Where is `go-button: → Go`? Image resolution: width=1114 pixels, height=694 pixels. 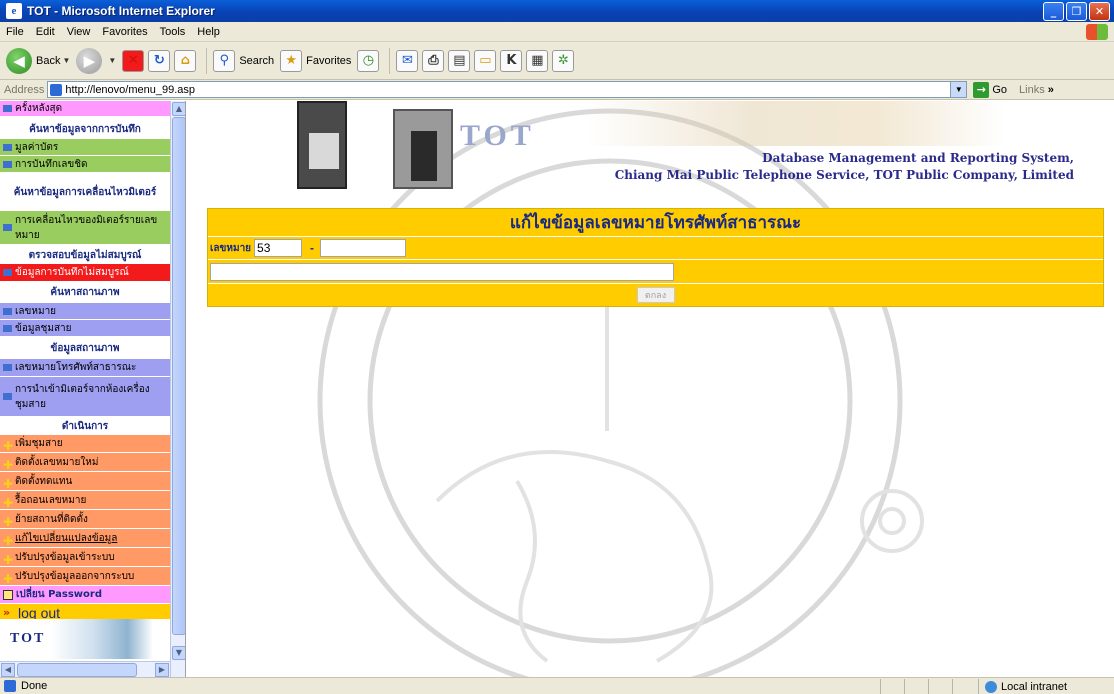 go-button: → Go is located at coordinates (990, 89).